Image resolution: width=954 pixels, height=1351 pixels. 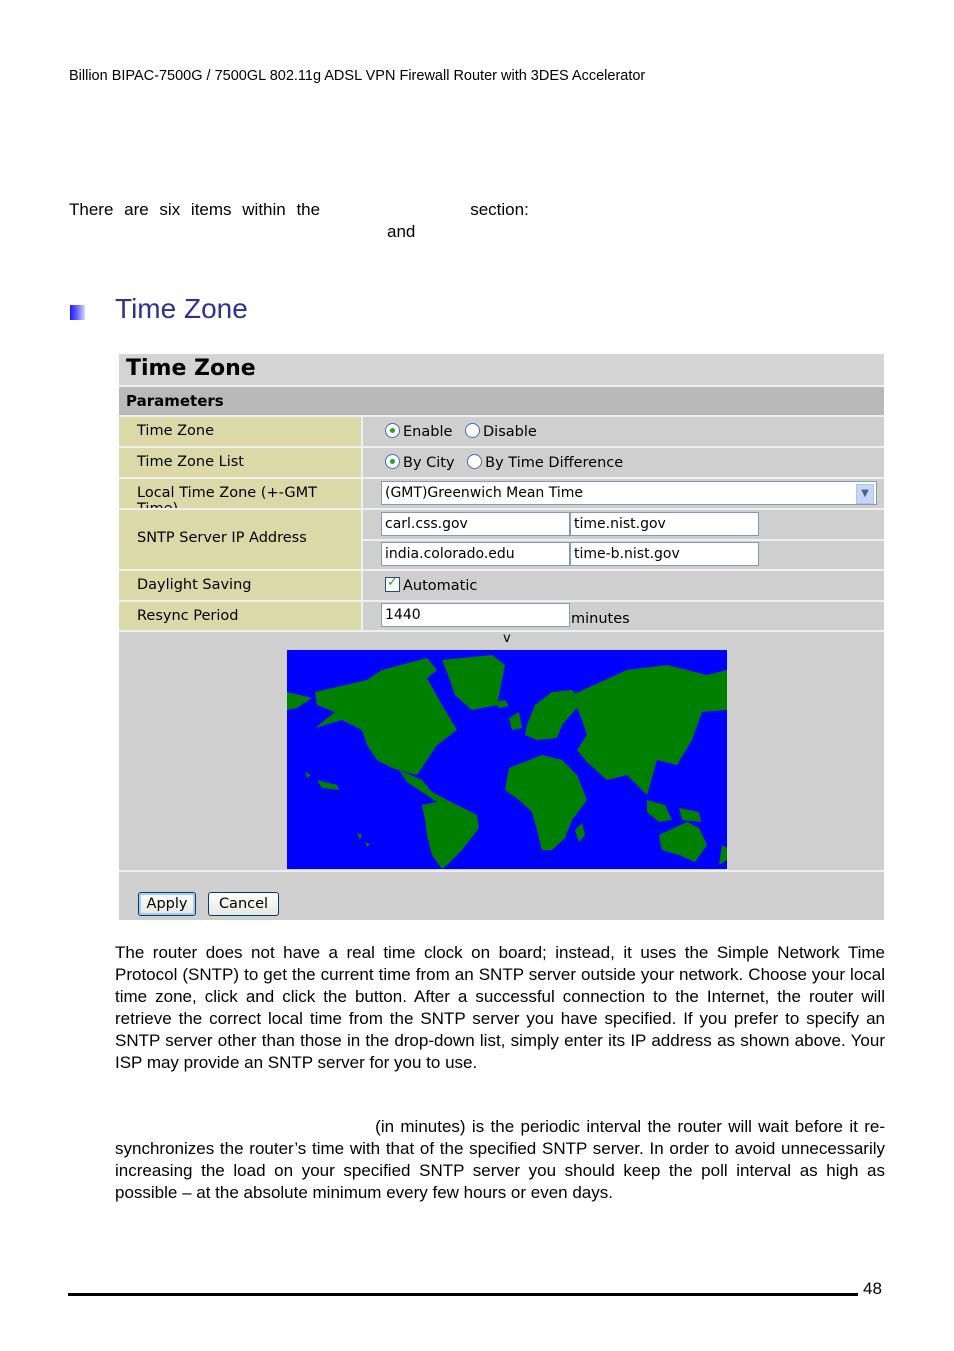 What do you see at coordinates (194, 585) in the screenshot?
I see `daylight-saving-label: Daylight Saving` at bounding box center [194, 585].